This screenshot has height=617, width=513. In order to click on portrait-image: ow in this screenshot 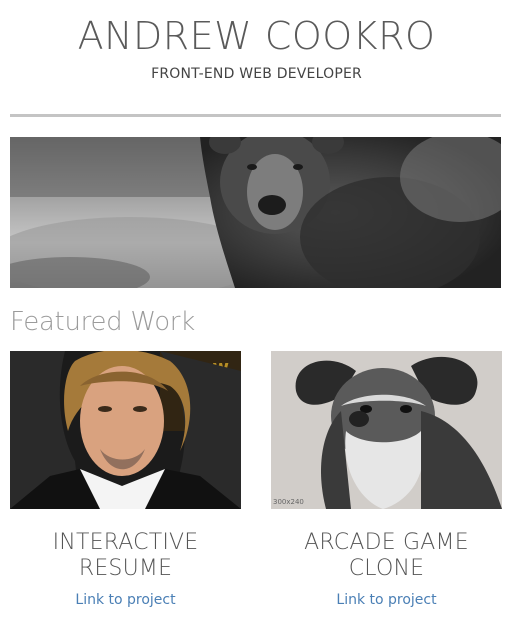, I will do `click(125, 430)`.